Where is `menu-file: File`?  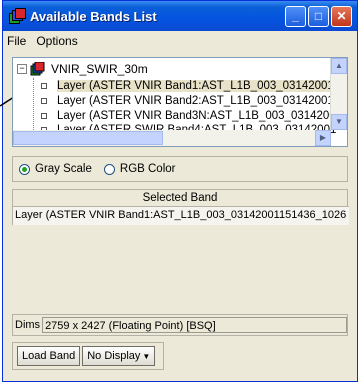 menu-file: File is located at coordinates (16, 41).